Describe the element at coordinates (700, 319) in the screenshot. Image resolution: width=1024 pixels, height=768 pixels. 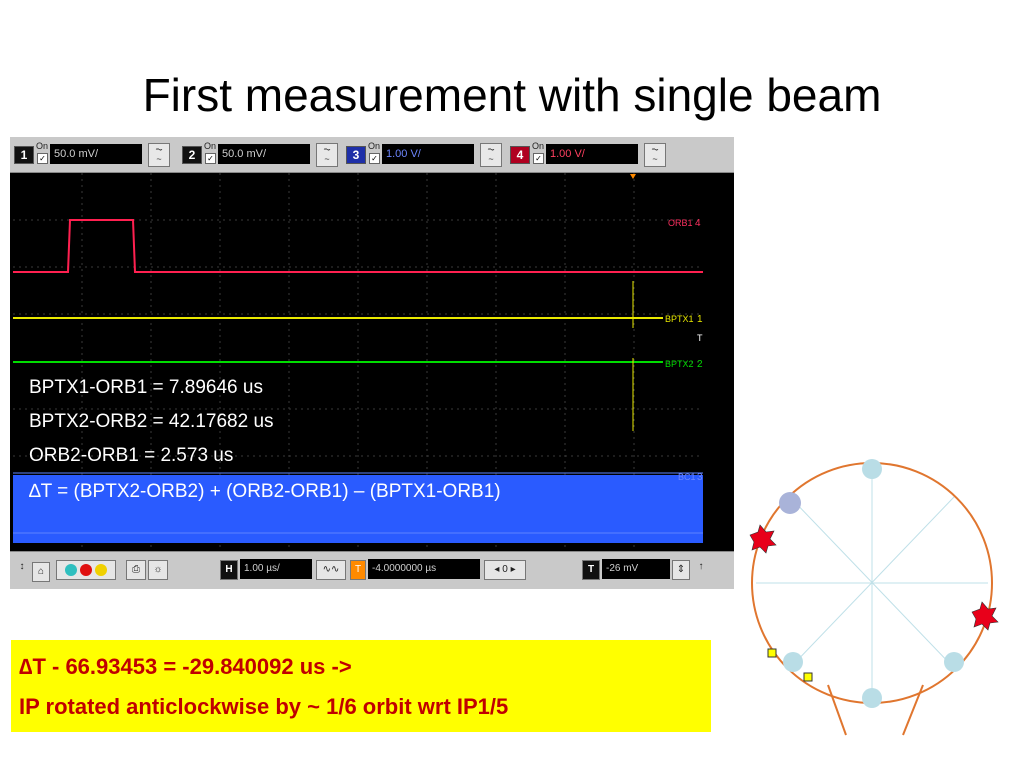
I see `bptx1-marker: 1` at that location.